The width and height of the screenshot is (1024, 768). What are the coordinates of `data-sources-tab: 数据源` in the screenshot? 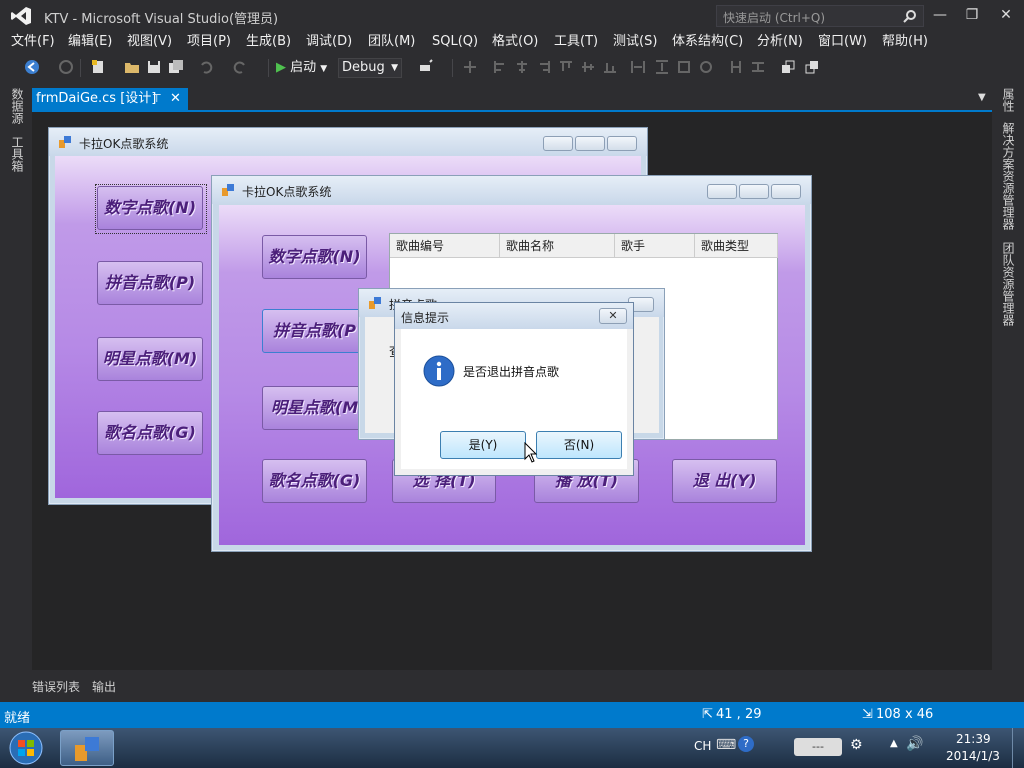 It's located at (17, 106).